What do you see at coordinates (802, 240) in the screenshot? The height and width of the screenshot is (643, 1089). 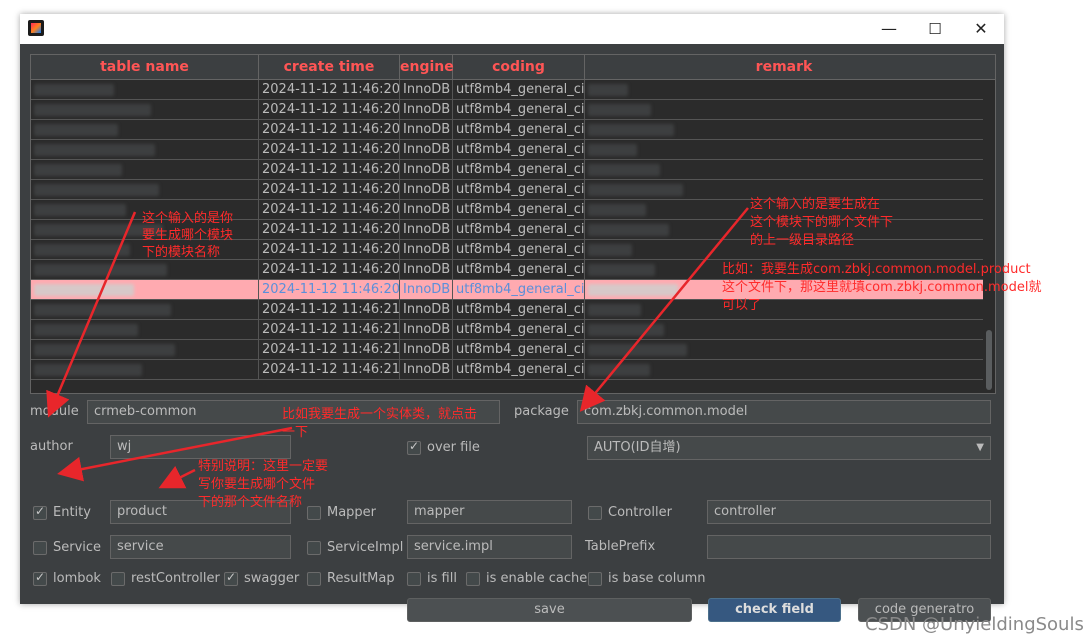 I see `annotation-package-3: 的上一级目录路径` at bounding box center [802, 240].